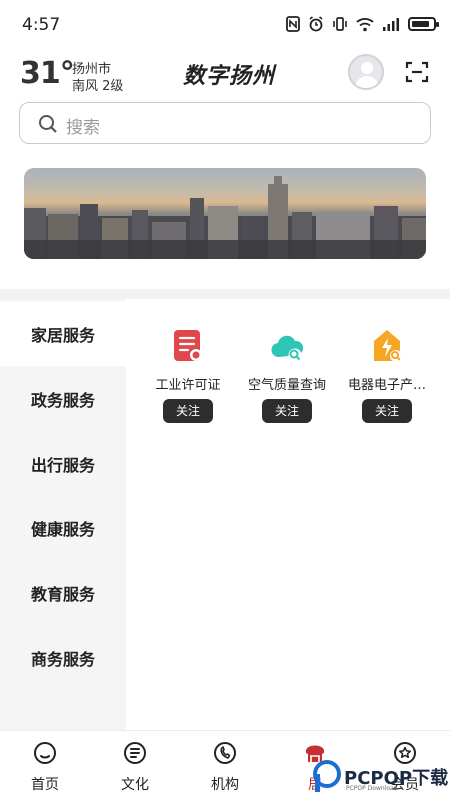 This screenshot has height=800, width=450. Describe the element at coordinates (387, 377) in the screenshot. I see `service-item: 电器电子产… 关注` at that location.